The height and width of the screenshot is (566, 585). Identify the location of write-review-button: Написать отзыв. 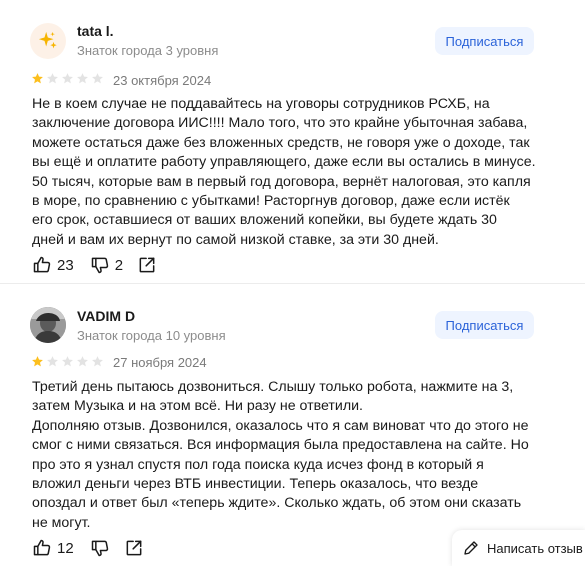
(518, 548).